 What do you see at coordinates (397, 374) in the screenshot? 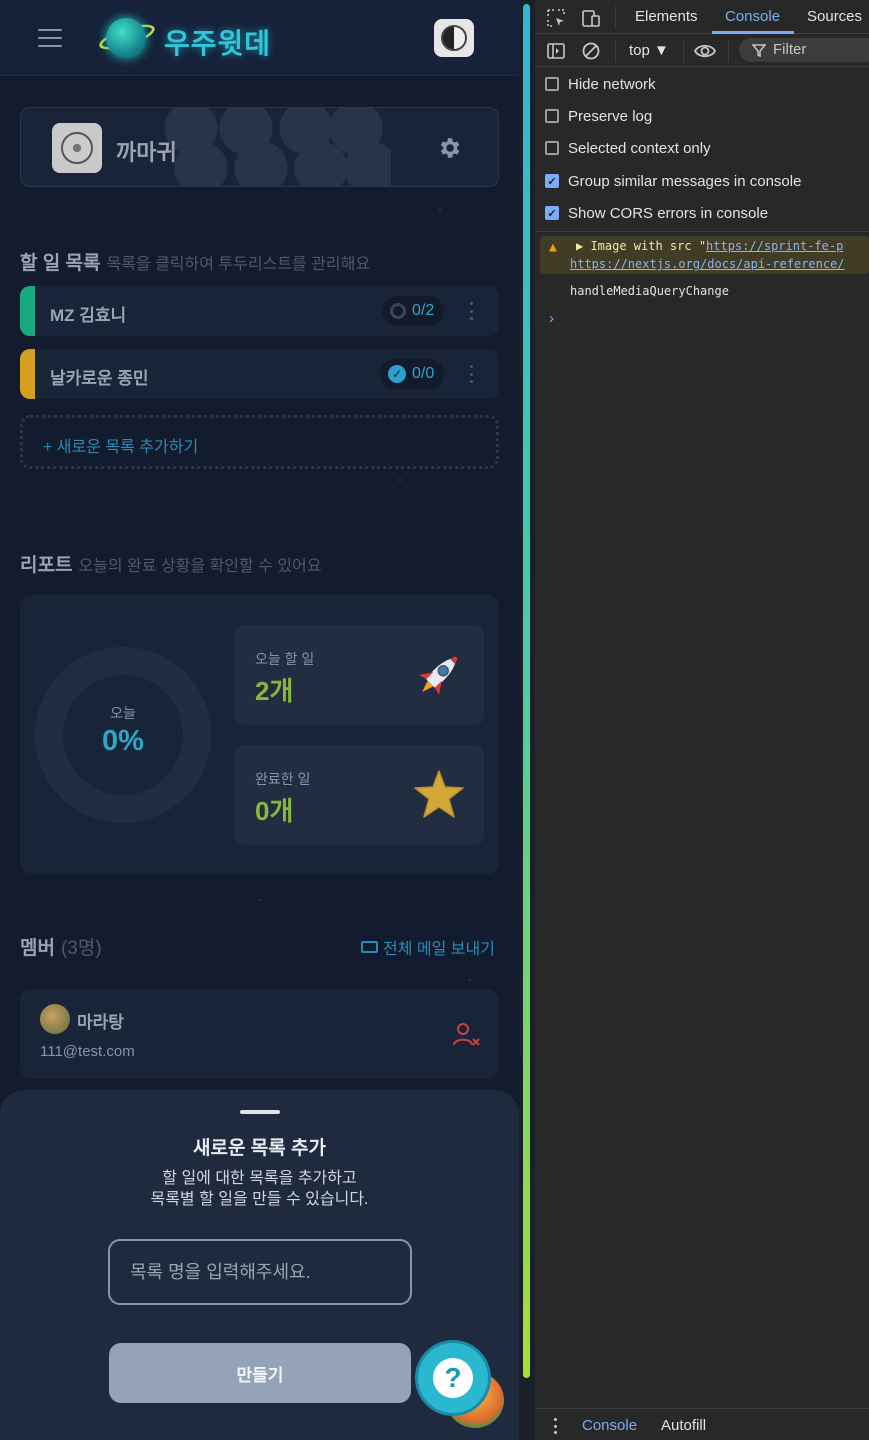
I see `check-circle-icon: ✓` at bounding box center [397, 374].